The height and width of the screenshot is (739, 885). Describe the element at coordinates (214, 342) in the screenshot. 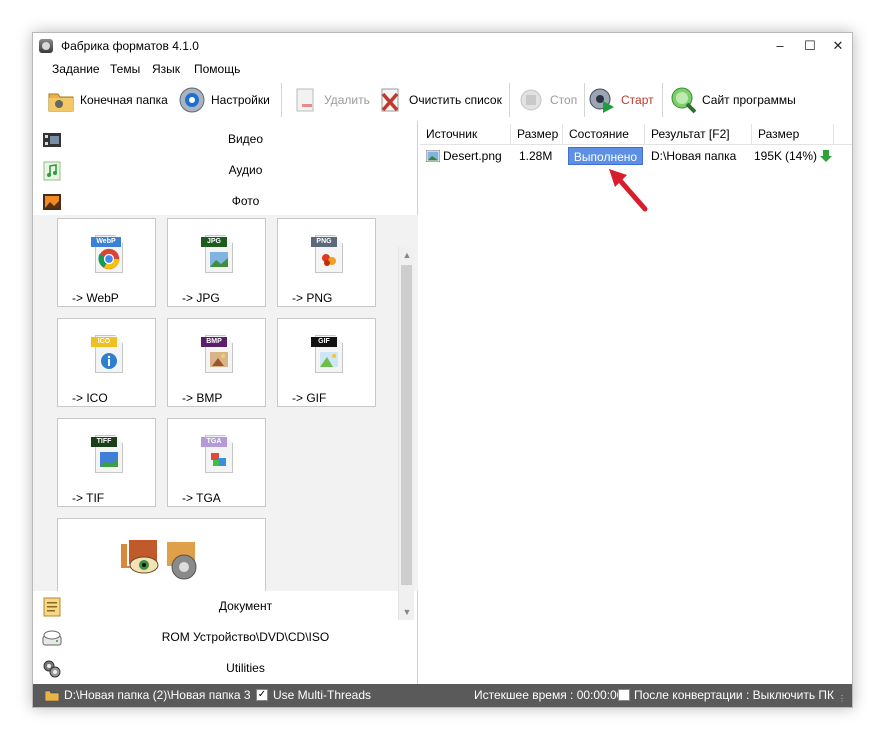

I see `format-tag: BMP` at that location.